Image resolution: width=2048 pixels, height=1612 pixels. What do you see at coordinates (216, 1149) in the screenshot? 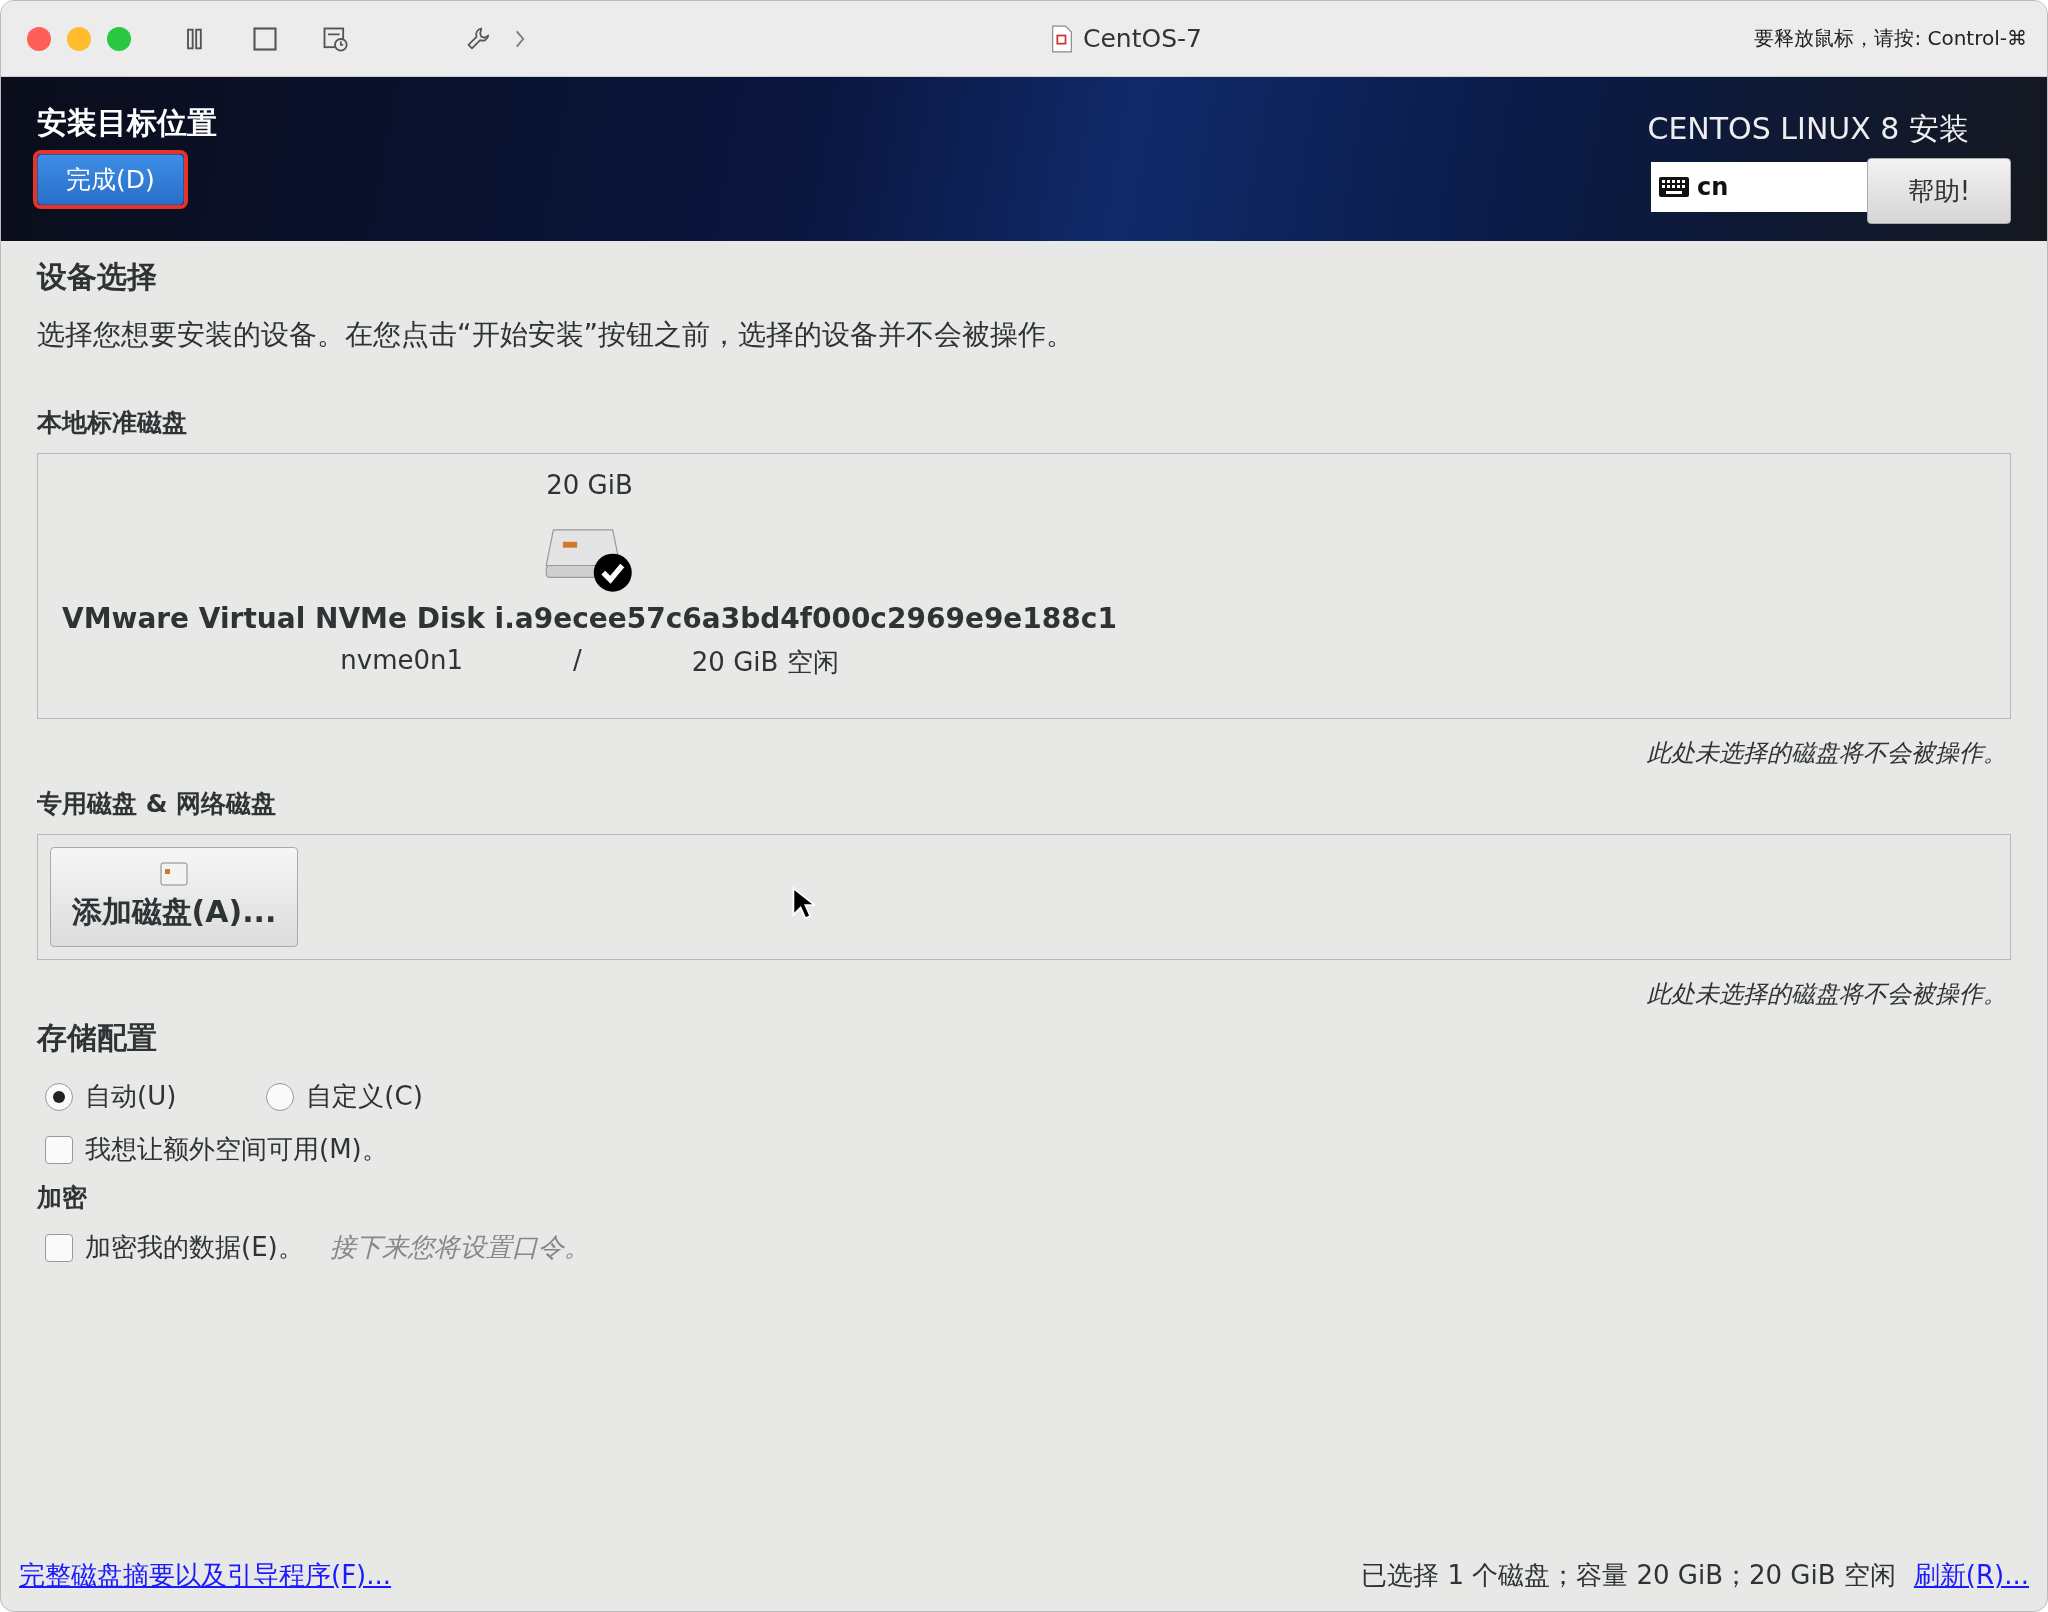
I see `extra-space-checkbox: 我想让额外空间可用(M)。` at bounding box center [216, 1149].